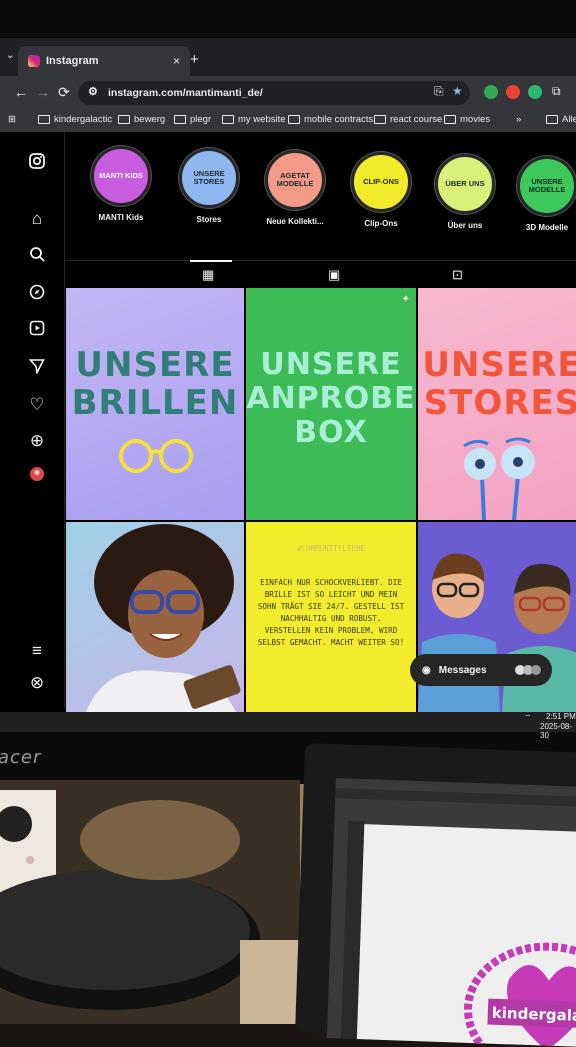 The height and width of the screenshot is (1047, 576). I want to click on hashtag-label: #COMMUNITYLIEBE, so click(331, 548).